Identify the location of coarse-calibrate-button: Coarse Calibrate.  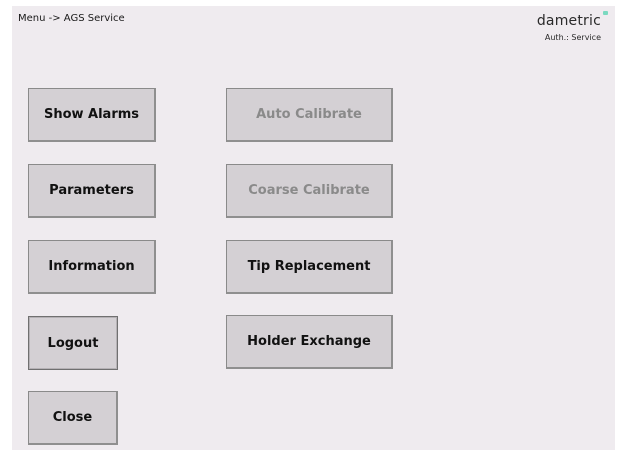
(309, 191).